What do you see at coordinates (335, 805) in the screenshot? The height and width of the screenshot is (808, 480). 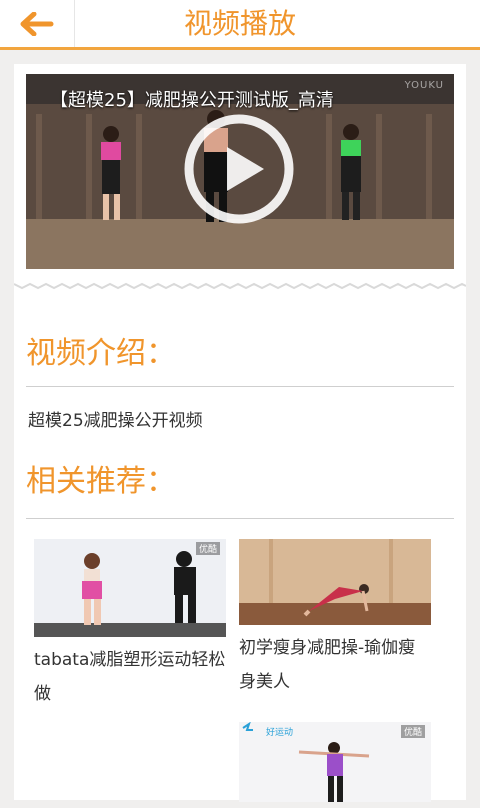 I see `related-item-label` at bounding box center [335, 805].